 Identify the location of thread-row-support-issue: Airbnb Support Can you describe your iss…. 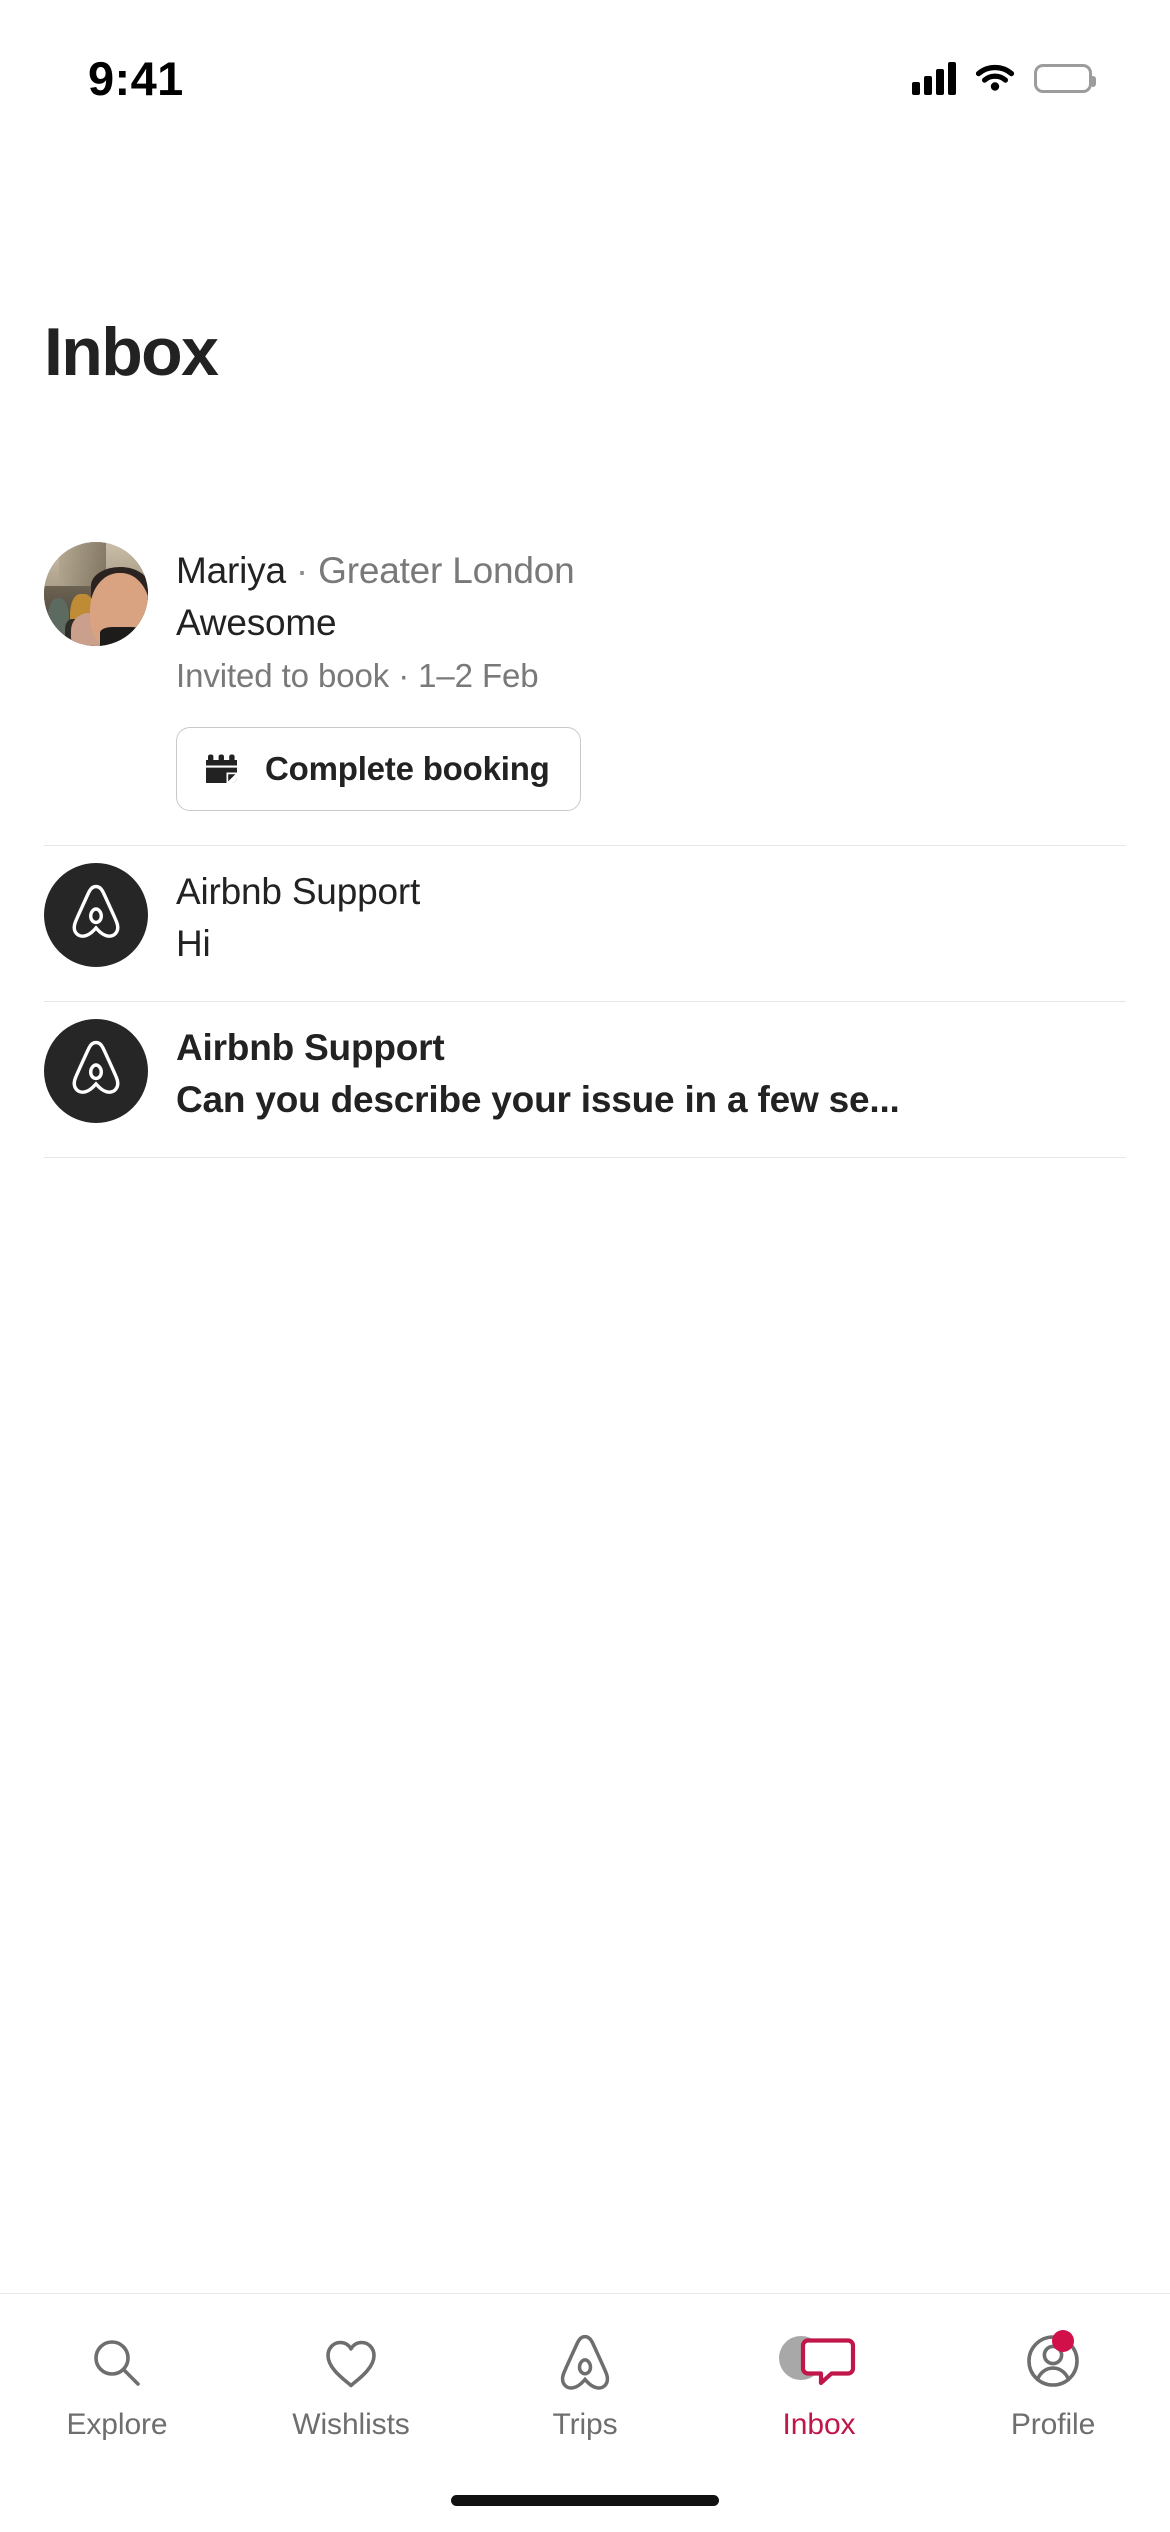
(585, 1079).